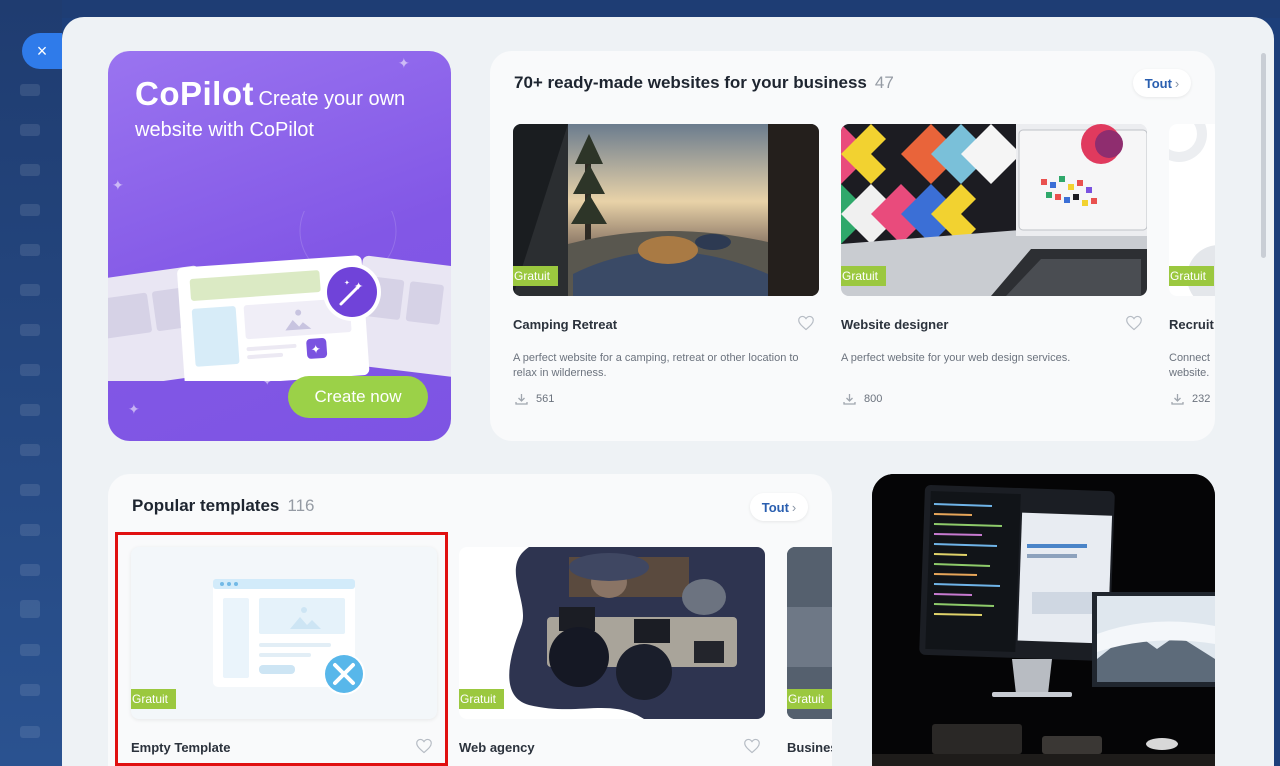 The width and height of the screenshot is (1280, 766). Describe the element at coordinates (895, 324) in the screenshot. I see `template-name: Website designer` at that location.